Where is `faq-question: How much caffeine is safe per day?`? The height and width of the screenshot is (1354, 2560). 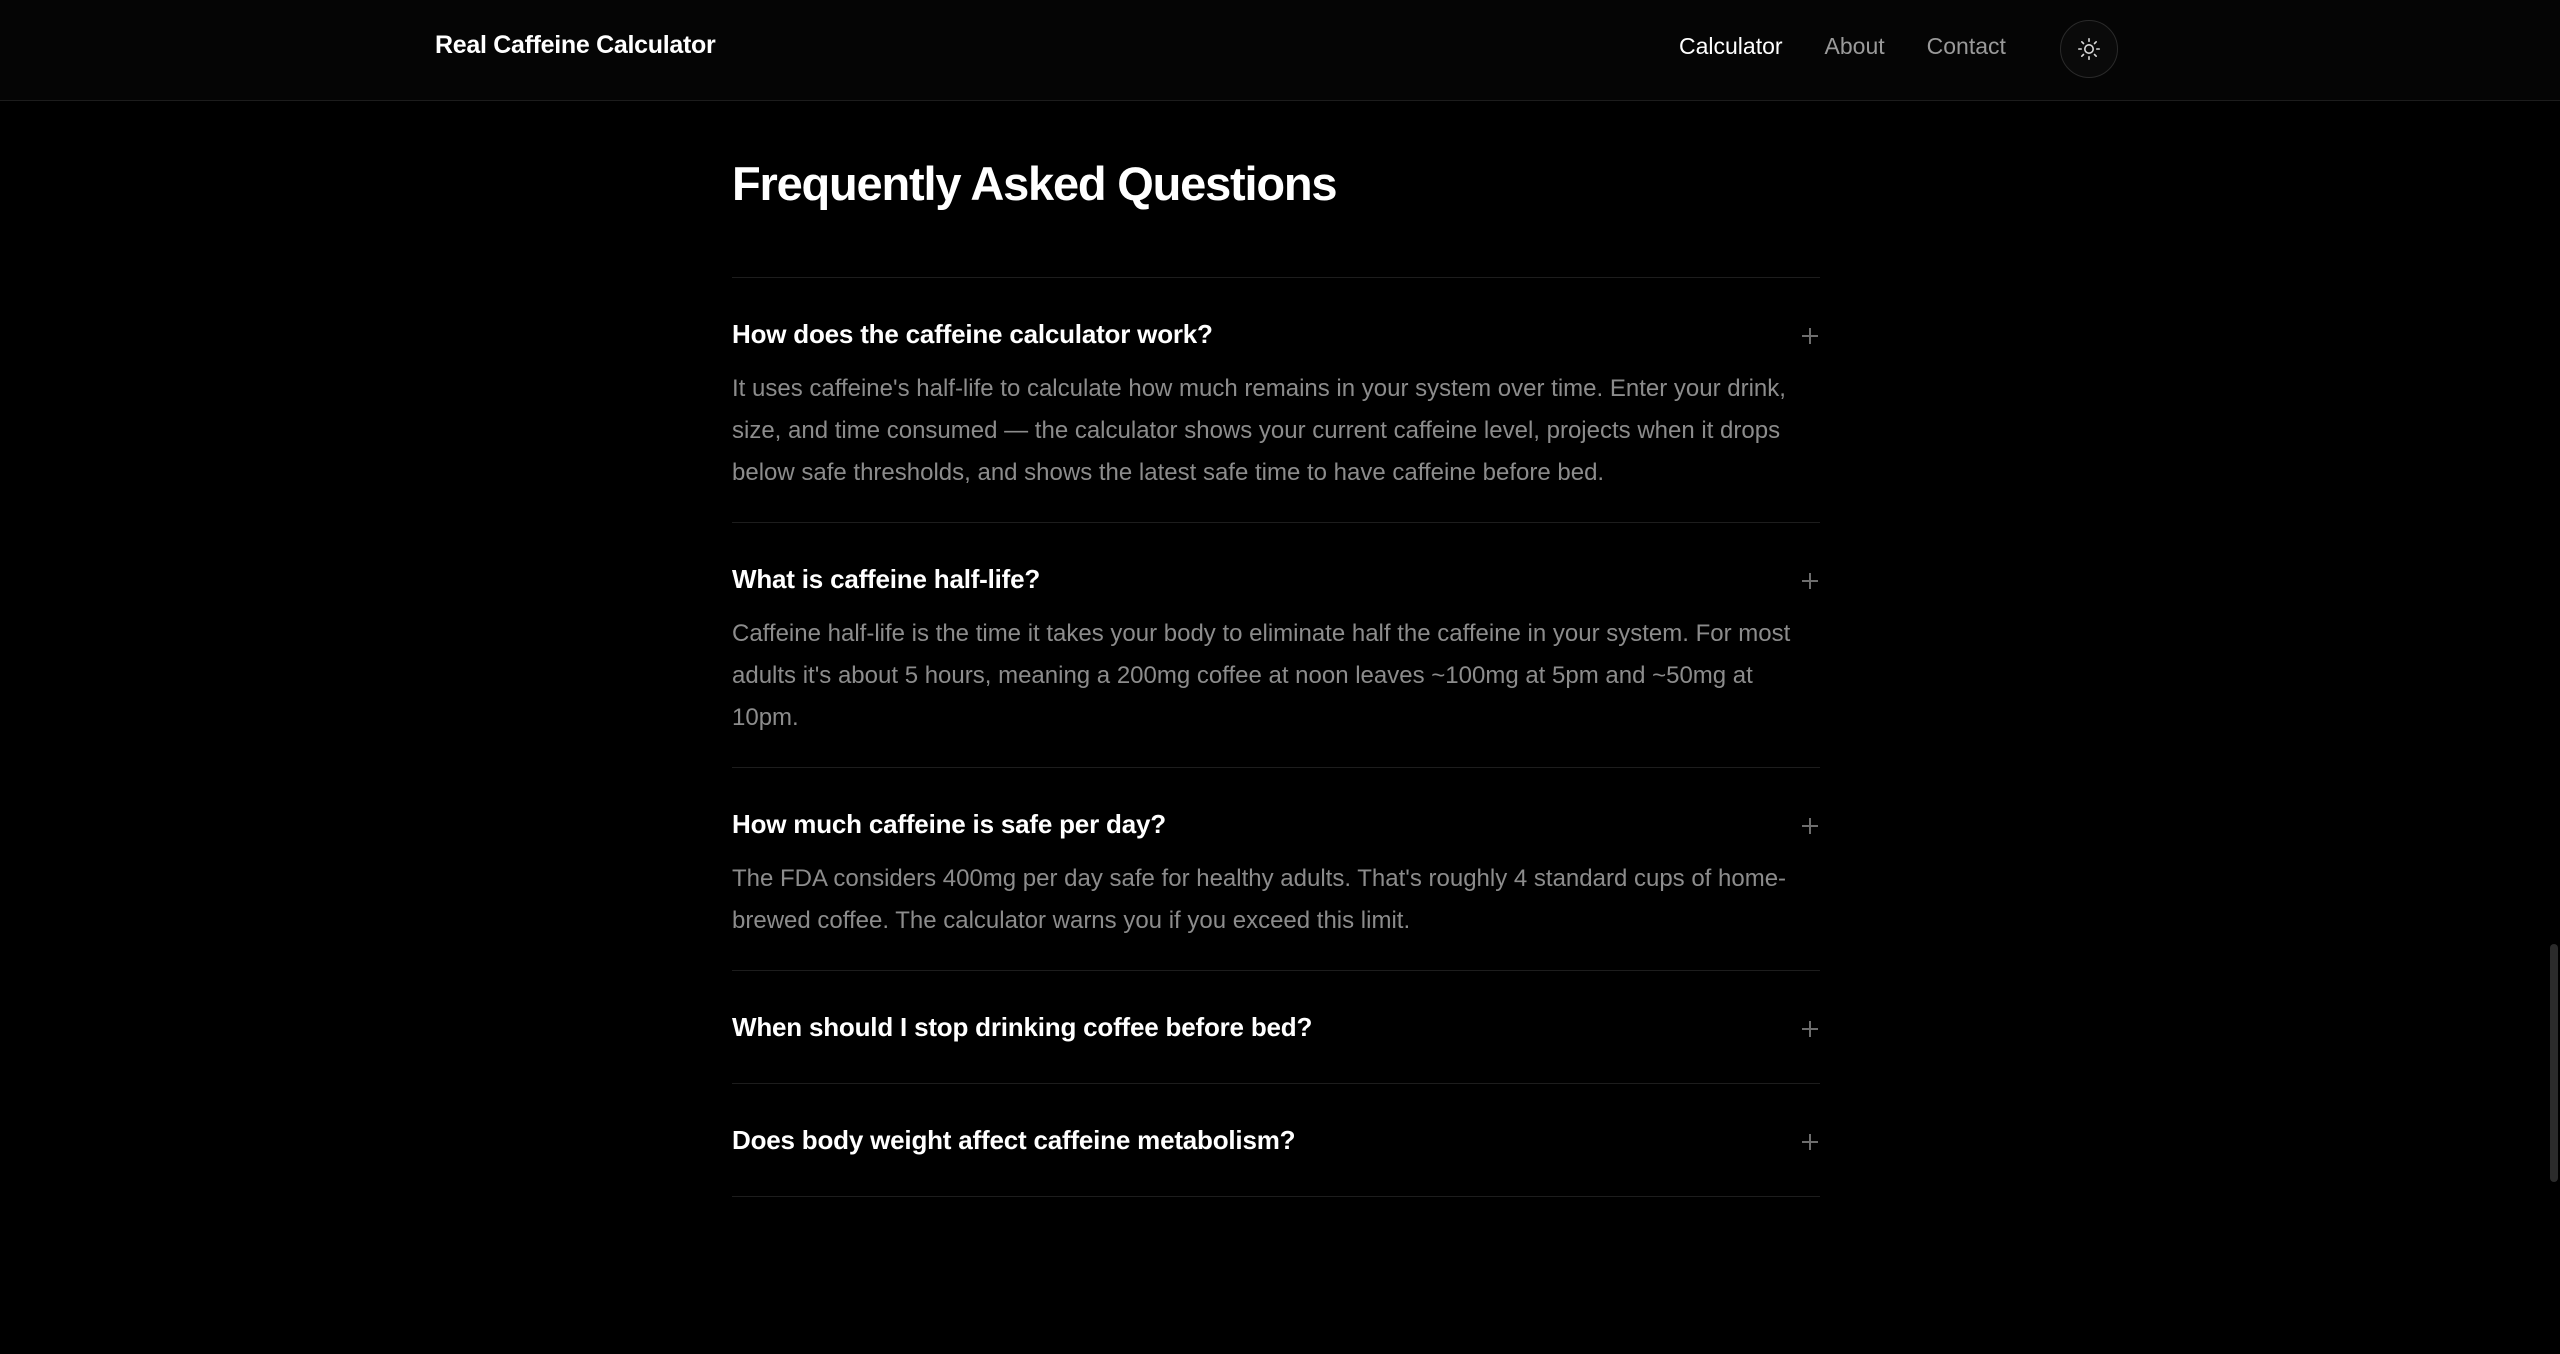 faq-question: How much caffeine is safe per day? is located at coordinates (949, 823).